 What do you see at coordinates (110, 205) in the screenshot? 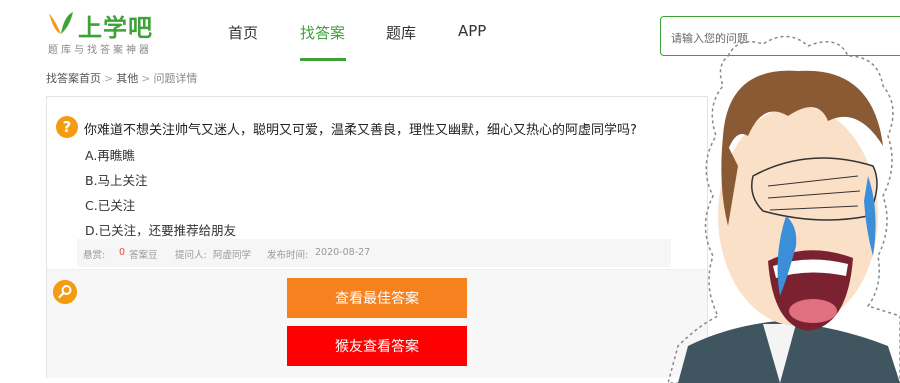
I see `option-c: C.已关注` at bounding box center [110, 205].